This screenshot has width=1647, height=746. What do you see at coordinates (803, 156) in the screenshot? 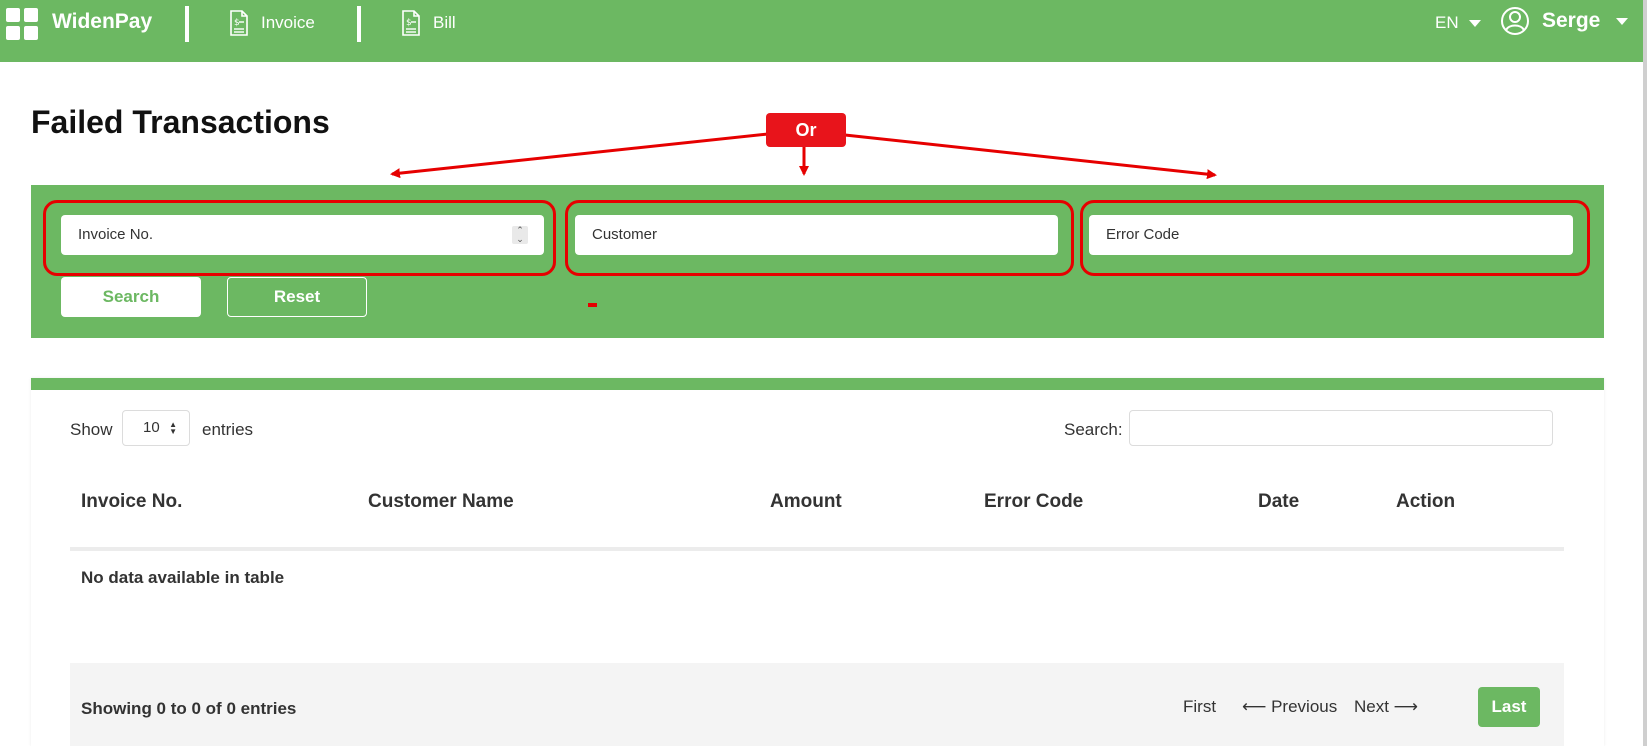
I see `annotation-arrows` at bounding box center [803, 156].